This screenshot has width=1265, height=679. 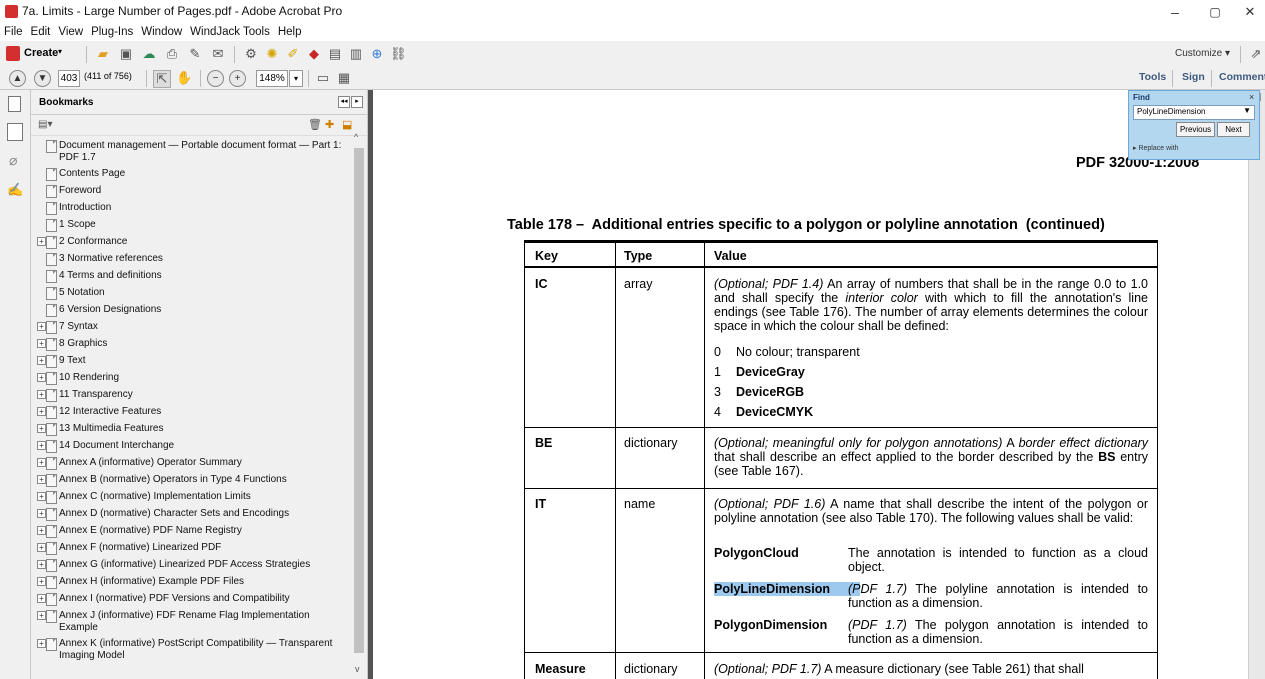 What do you see at coordinates (296, 78) in the screenshot?
I see `zoom-dropdown-icon: ▾` at bounding box center [296, 78].